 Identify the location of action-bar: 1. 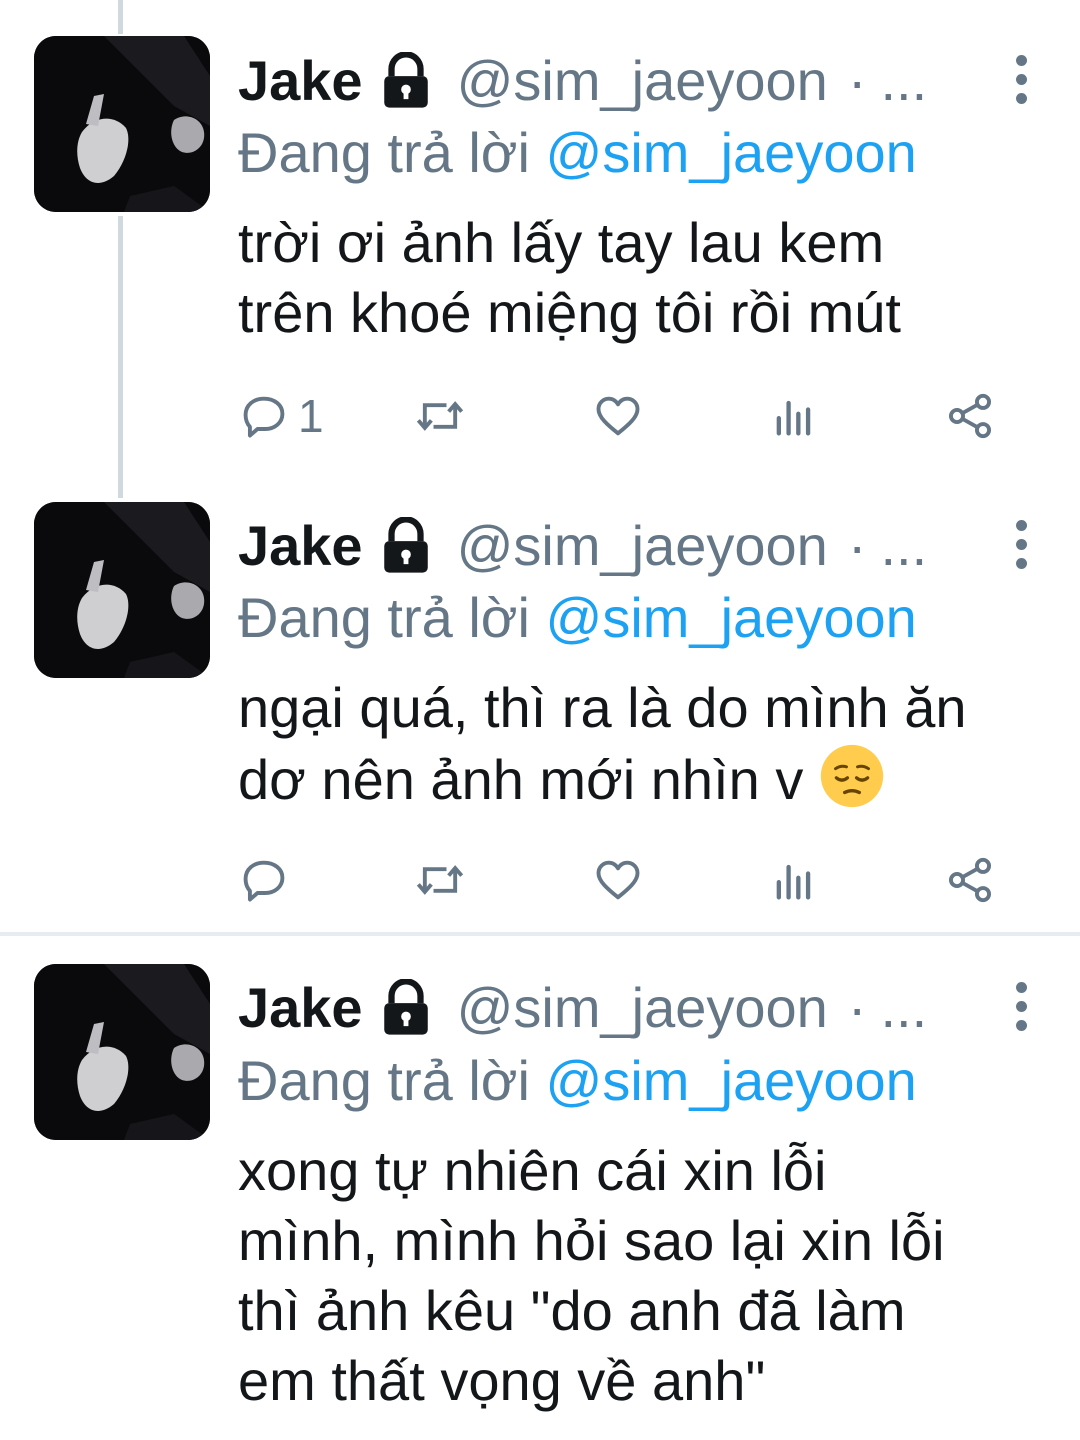
(628, 416).